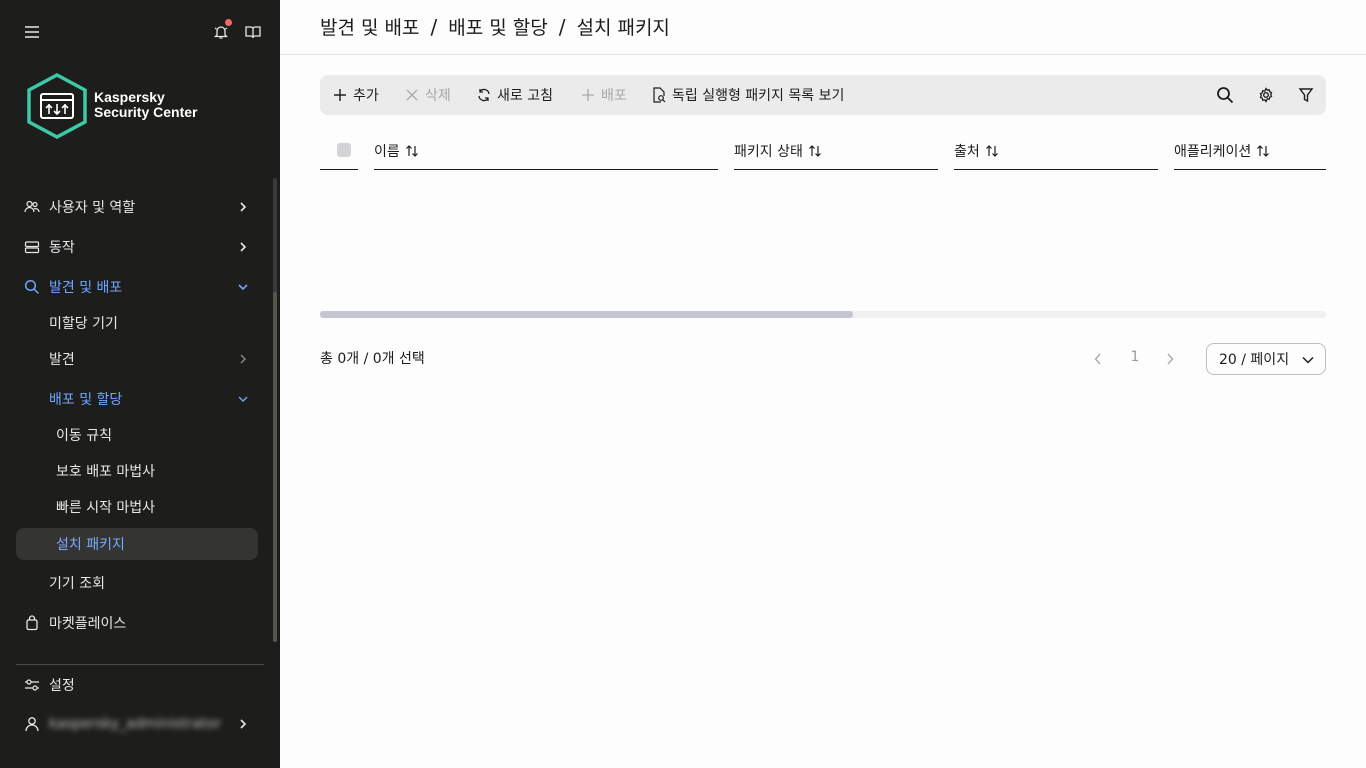  Describe the element at coordinates (221, 31) in the screenshot. I see `notifications-bell-icon` at that location.